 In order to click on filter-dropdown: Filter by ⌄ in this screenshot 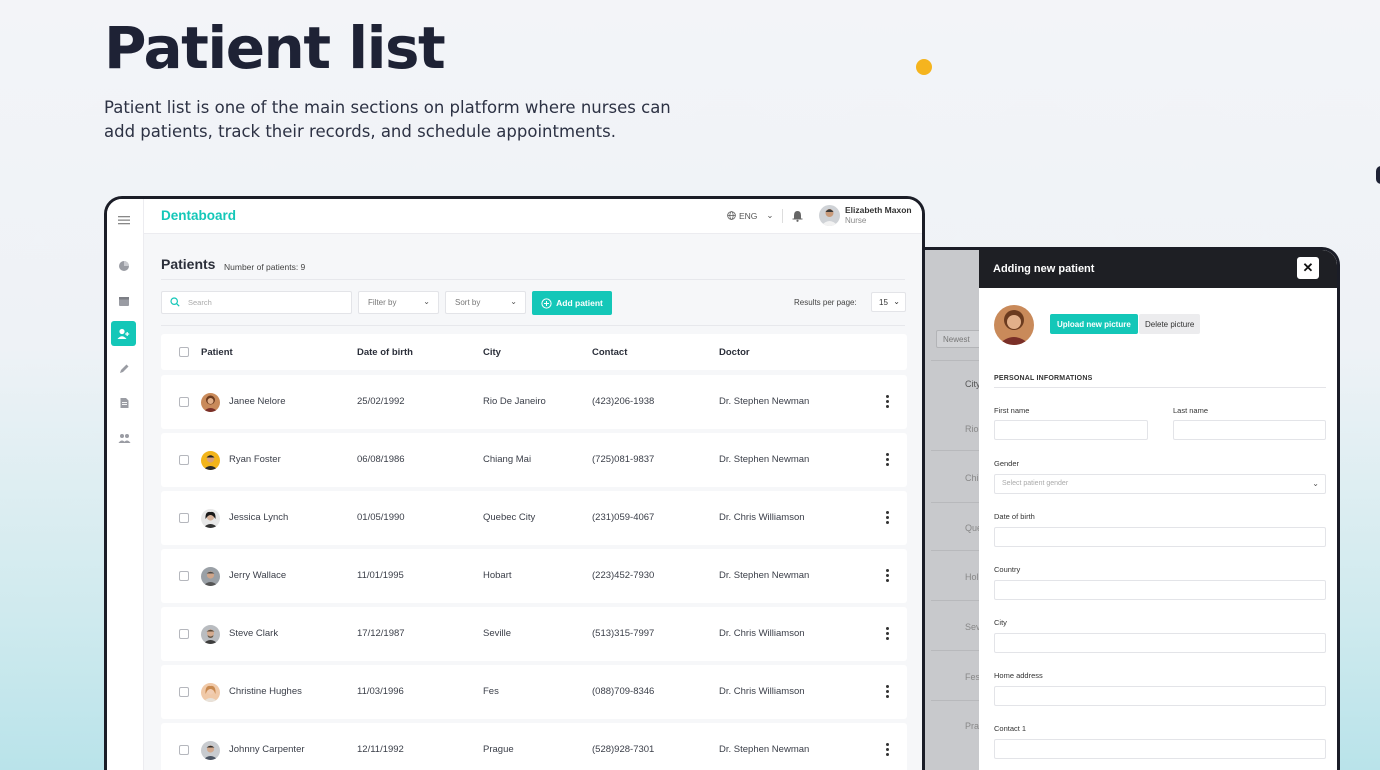, I will do `click(398, 302)`.